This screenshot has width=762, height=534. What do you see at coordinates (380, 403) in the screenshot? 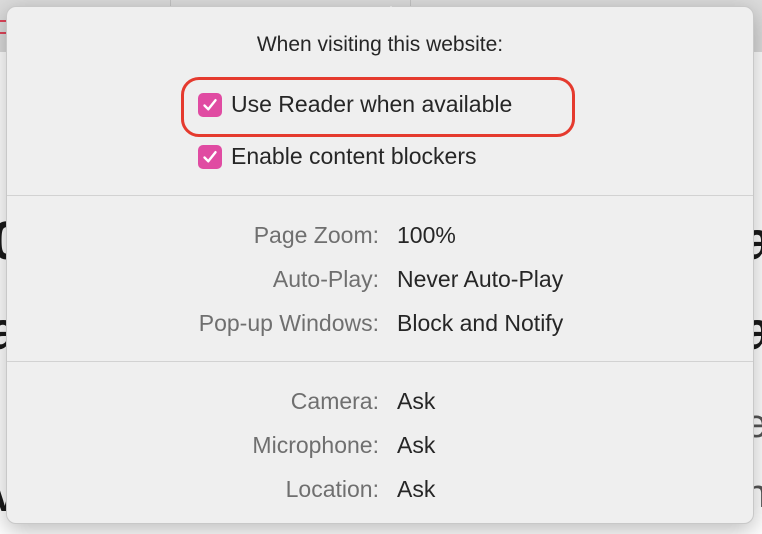
I see `camera-row: Camera: Ask` at bounding box center [380, 403].